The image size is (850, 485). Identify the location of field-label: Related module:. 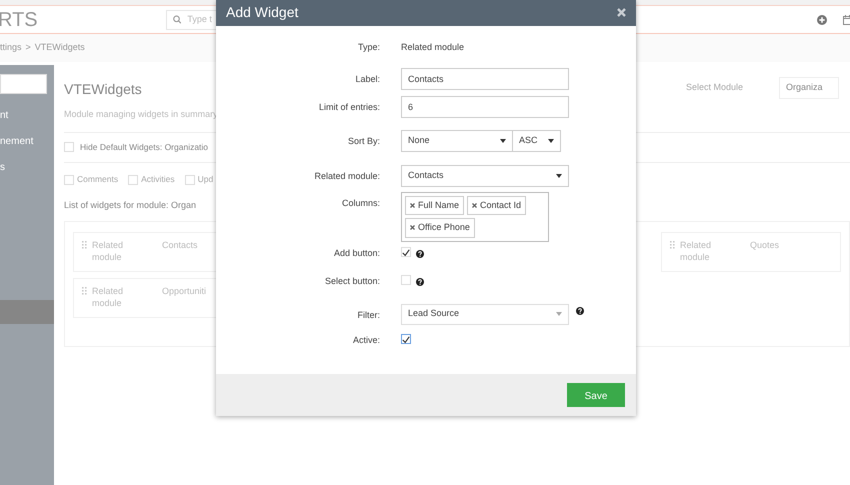
(346, 176).